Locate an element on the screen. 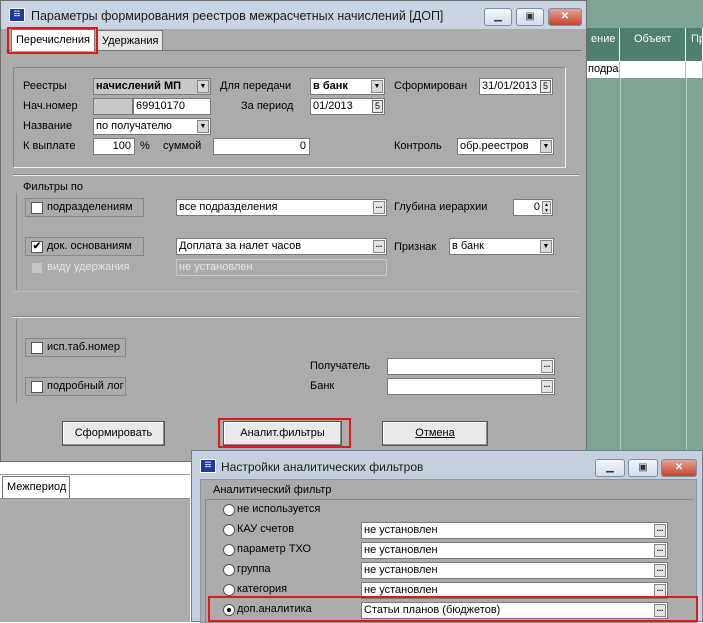  filters-title: Фильтры по is located at coordinates (53, 187).